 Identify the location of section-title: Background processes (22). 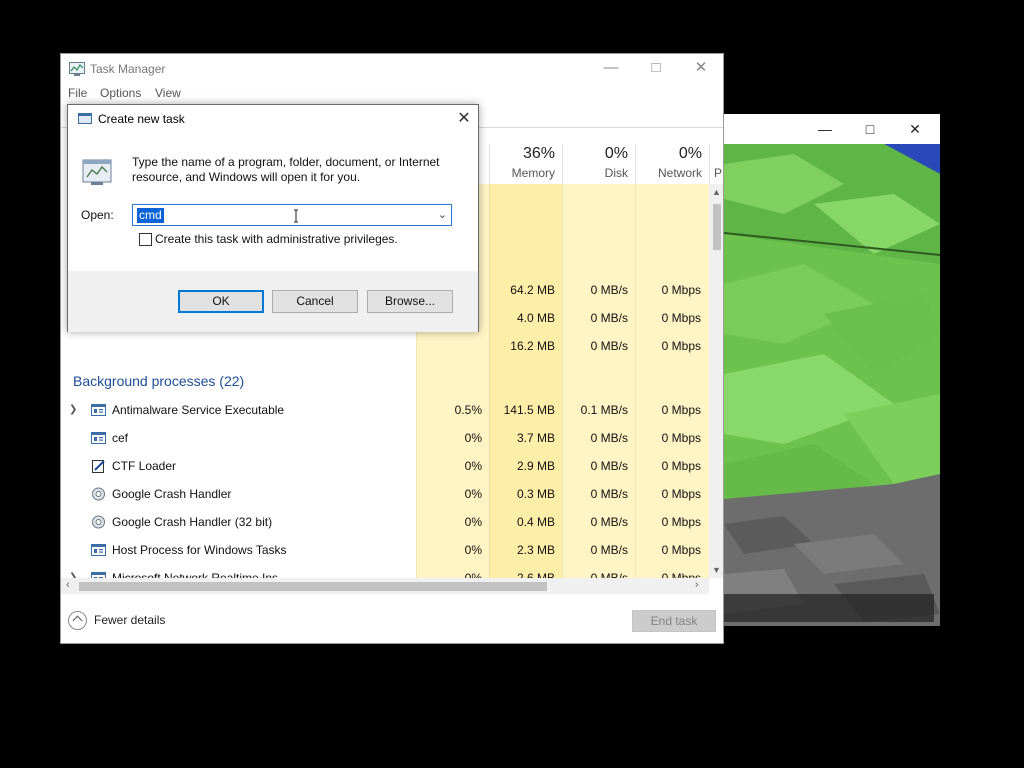
(159, 381).